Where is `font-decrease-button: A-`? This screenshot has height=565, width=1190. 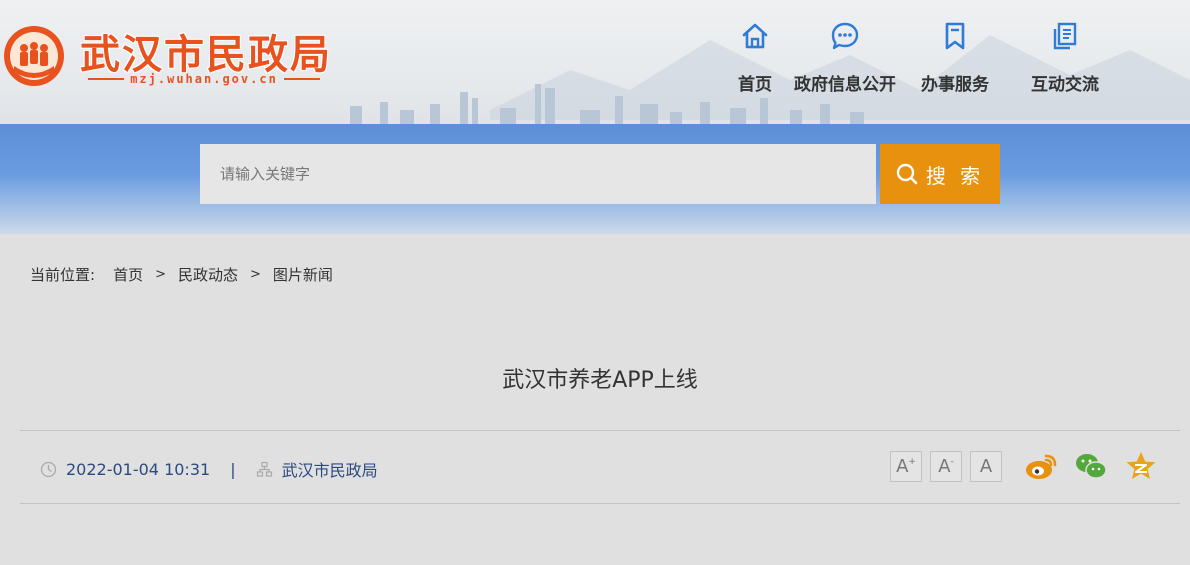
font-decrease-button: A- is located at coordinates (946, 466).